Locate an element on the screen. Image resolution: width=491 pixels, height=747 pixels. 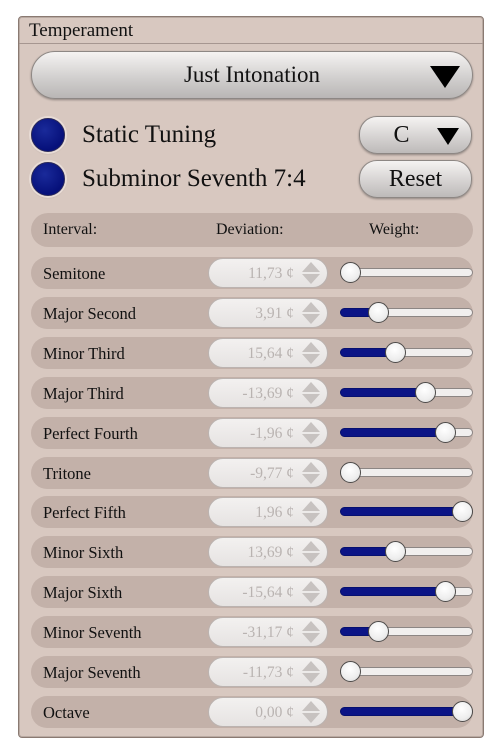
deviation-spinbox: -15,64 ¢ is located at coordinates (268, 592).